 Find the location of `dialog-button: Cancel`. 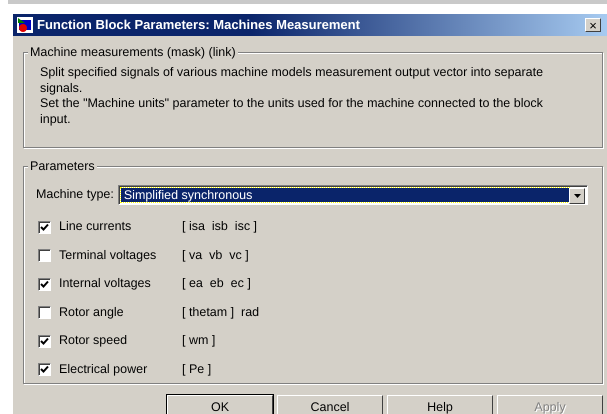

dialog-button: Cancel is located at coordinates (330, 404).